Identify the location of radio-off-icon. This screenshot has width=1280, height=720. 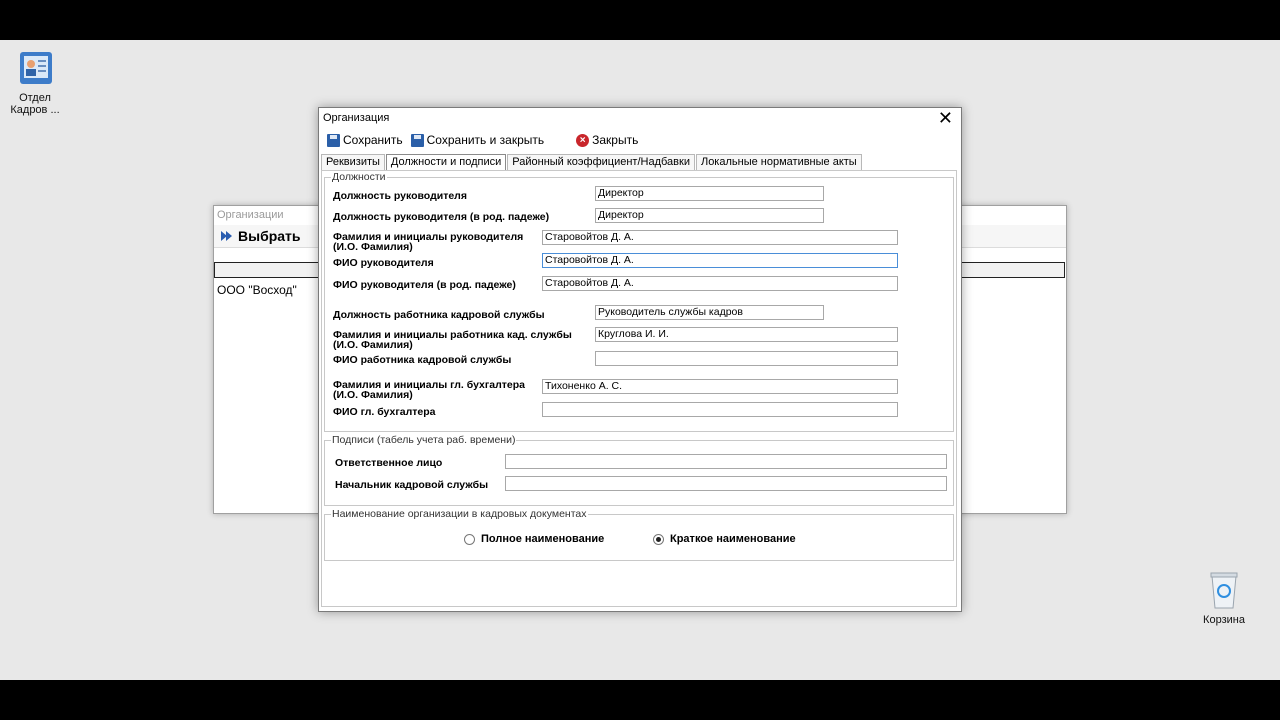
(469, 539).